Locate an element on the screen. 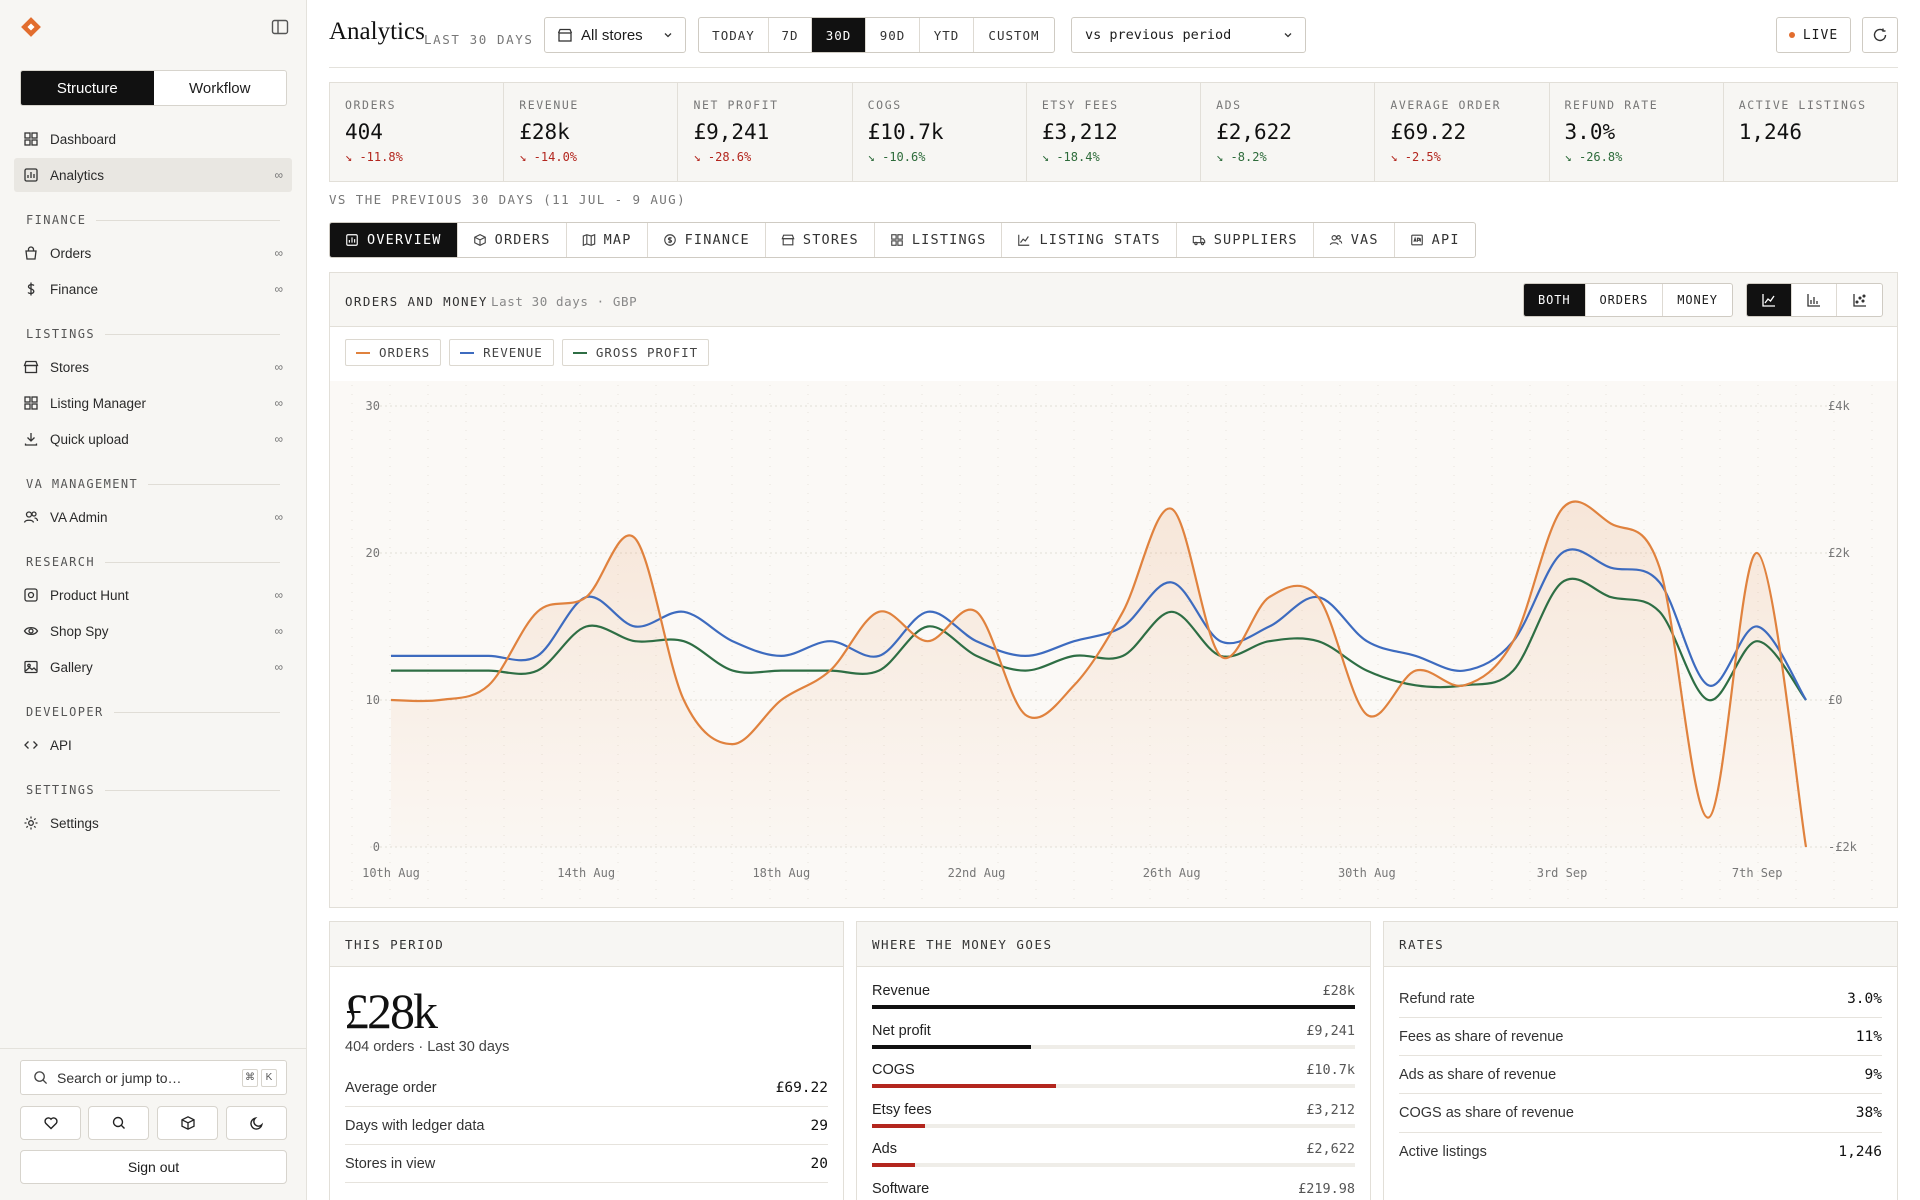  kpi-label: REFUND RATE is located at coordinates (1611, 105).